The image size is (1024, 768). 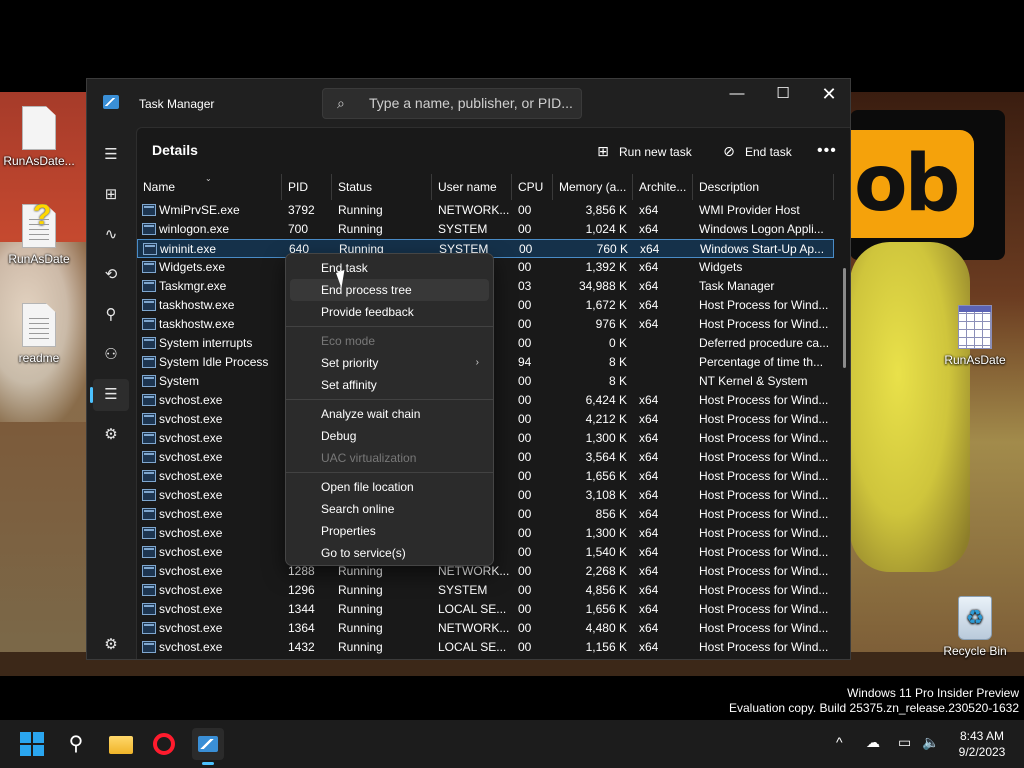 What do you see at coordinates (39, 235) in the screenshot?
I see `desktop-icon-runasdate-help: ? RunAsDate` at bounding box center [39, 235].